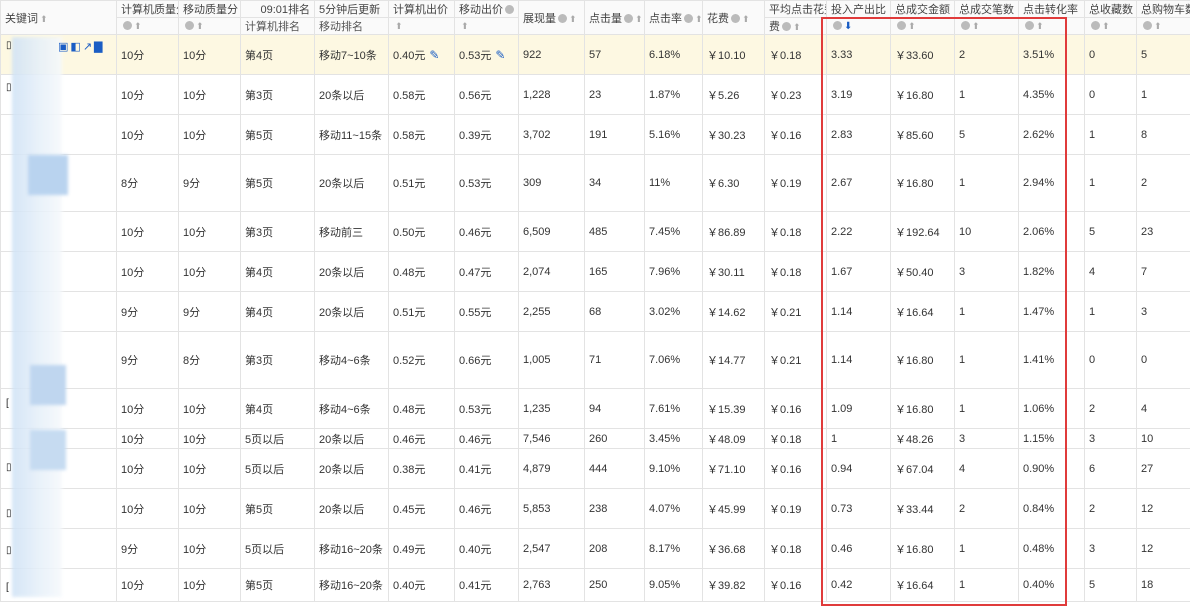 Image resolution: width=1190 pixels, height=607 pixels. What do you see at coordinates (551, 17) in the screenshot?
I see `header-impressions: 展现量 ⬆` at bounding box center [551, 17].